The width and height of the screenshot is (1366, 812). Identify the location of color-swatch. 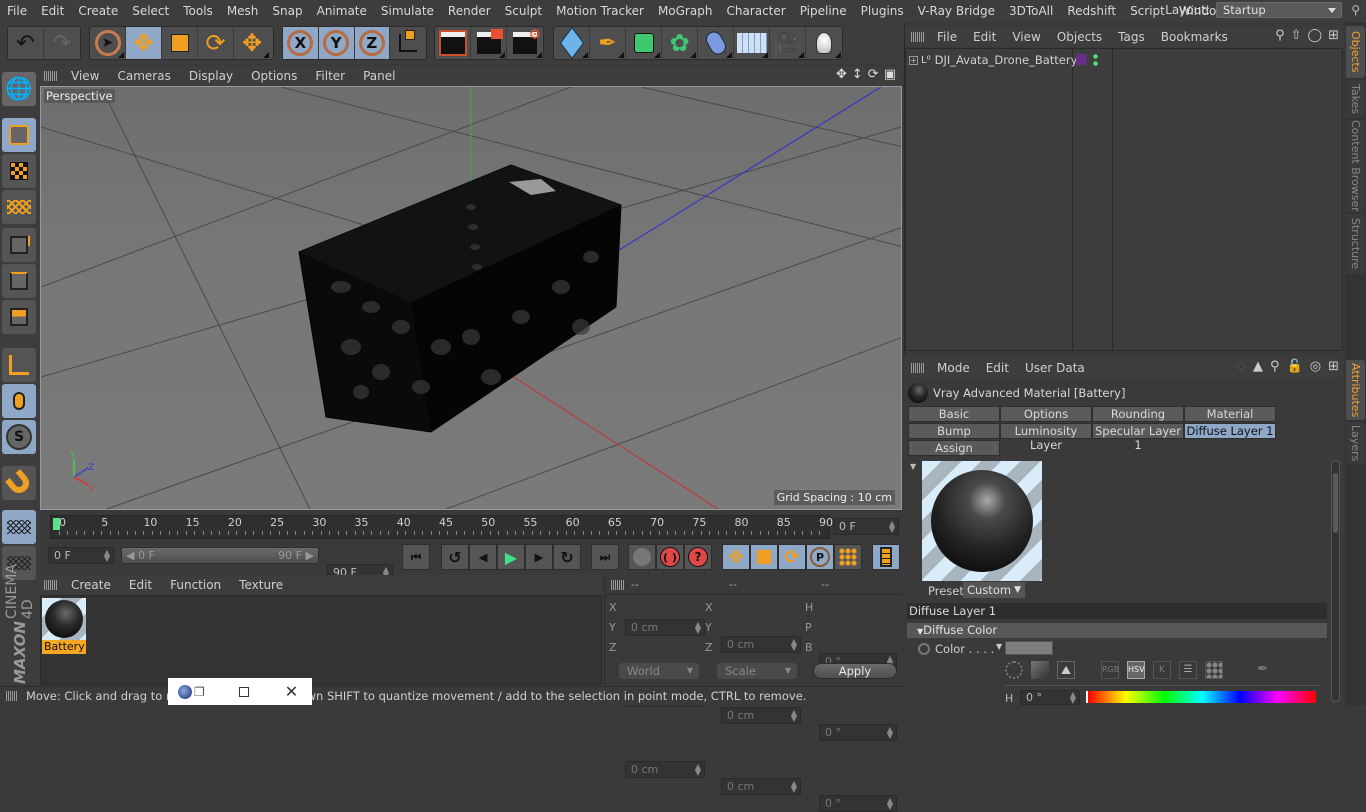
(1029, 648).